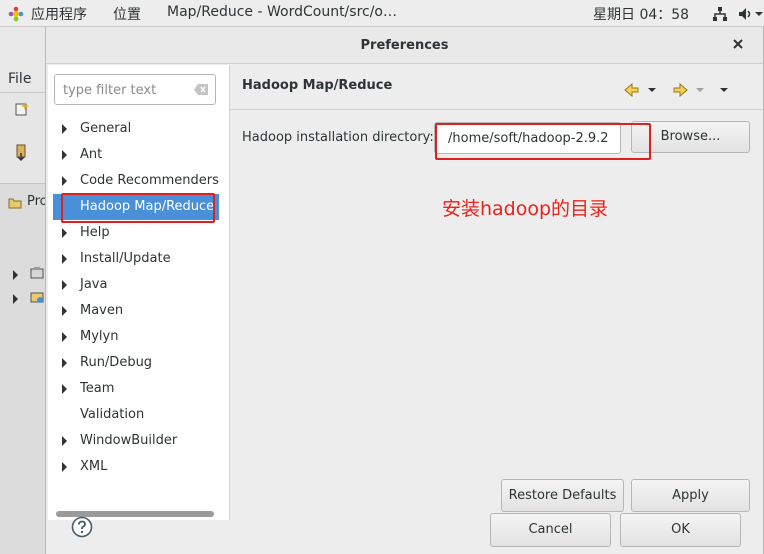 The height and width of the screenshot is (554, 764). What do you see at coordinates (112, 414) in the screenshot?
I see `tree-item-label: Validation` at bounding box center [112, 414].